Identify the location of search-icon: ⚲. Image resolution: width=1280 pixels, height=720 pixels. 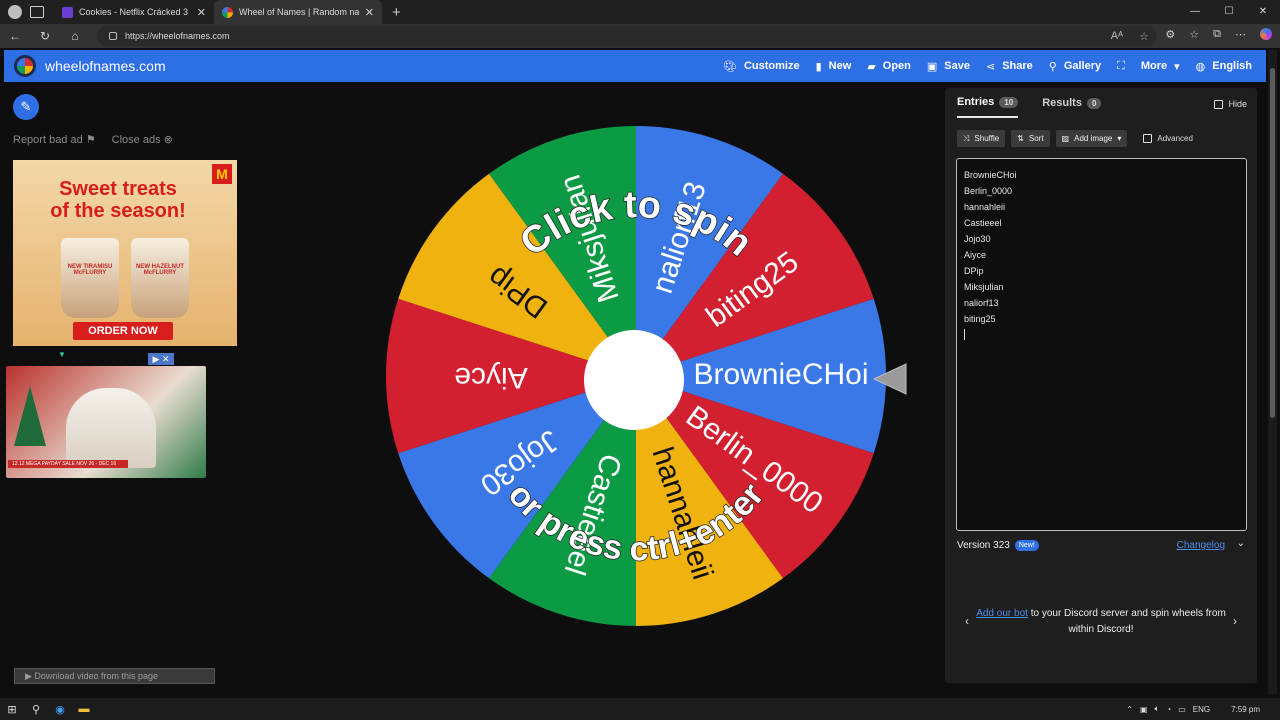
(36, 709).